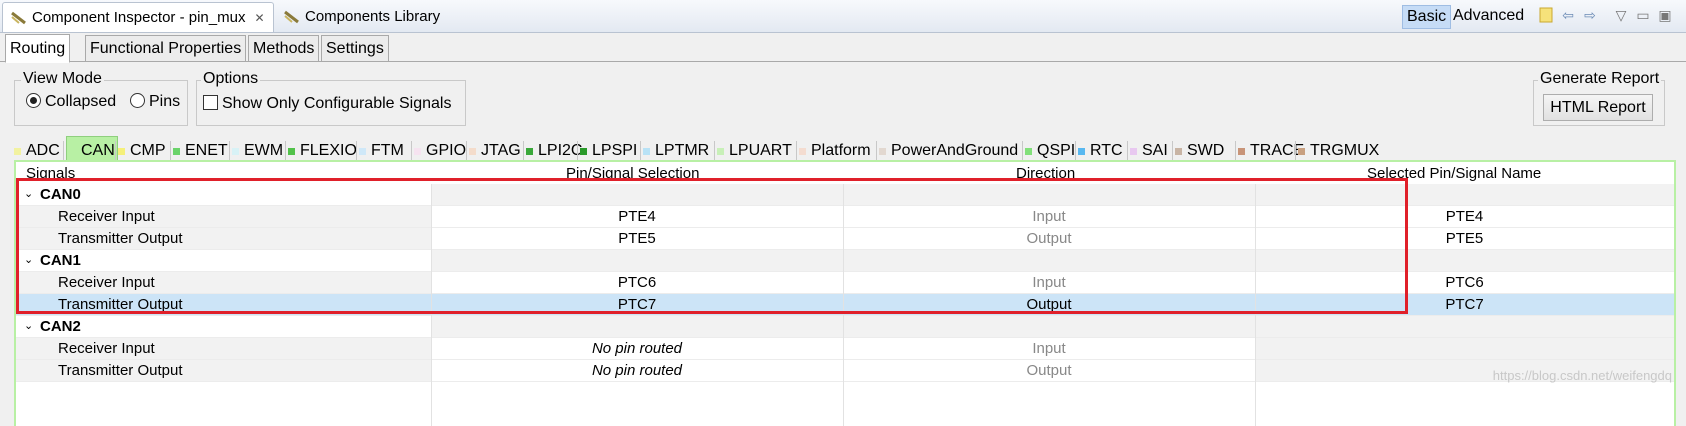  I want to click on radio-pins: Pins, so click(155, 102).